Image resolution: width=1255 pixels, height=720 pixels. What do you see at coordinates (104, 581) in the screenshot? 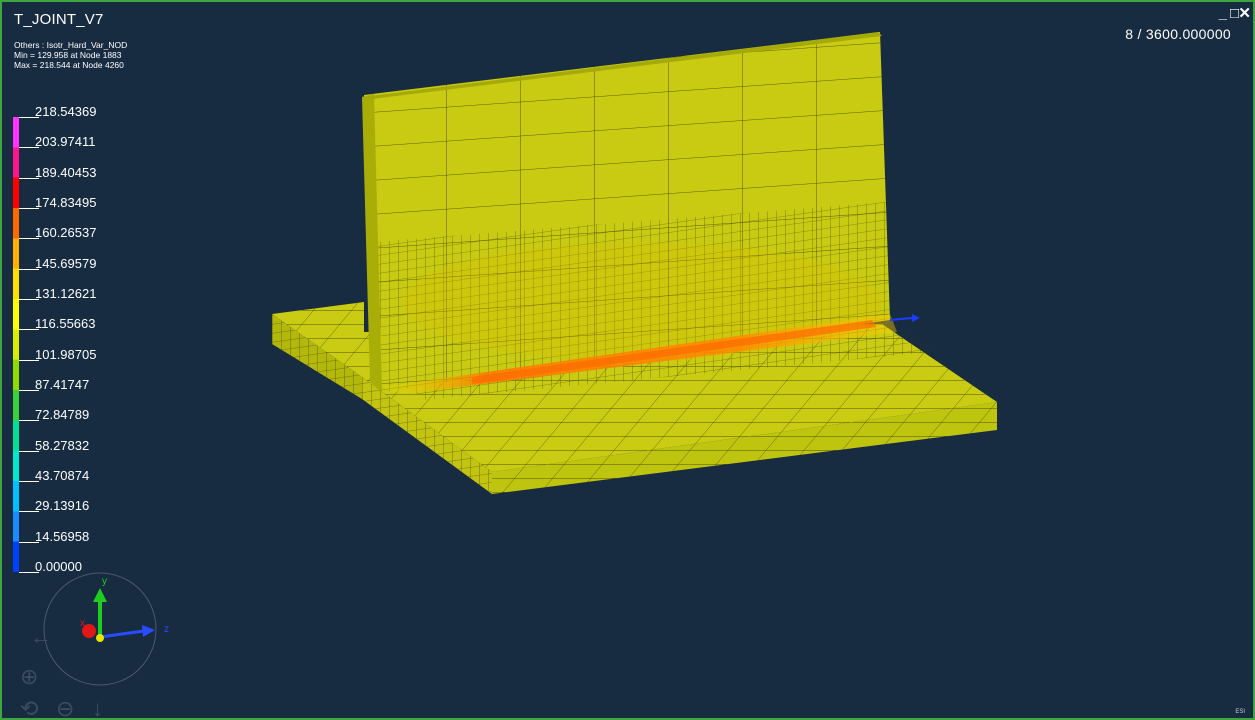
I see `y-axis-label: y` at bounding box center [104, 581].